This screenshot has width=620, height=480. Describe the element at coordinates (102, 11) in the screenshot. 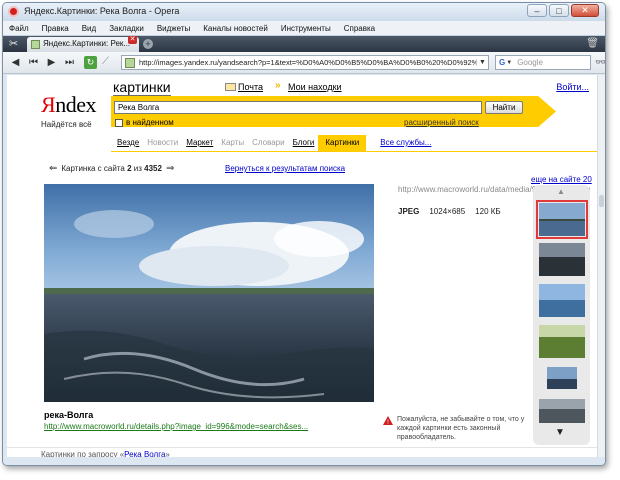

I see `window-title: Яндекс.Картинки: Река Волга - Opera` at that location.